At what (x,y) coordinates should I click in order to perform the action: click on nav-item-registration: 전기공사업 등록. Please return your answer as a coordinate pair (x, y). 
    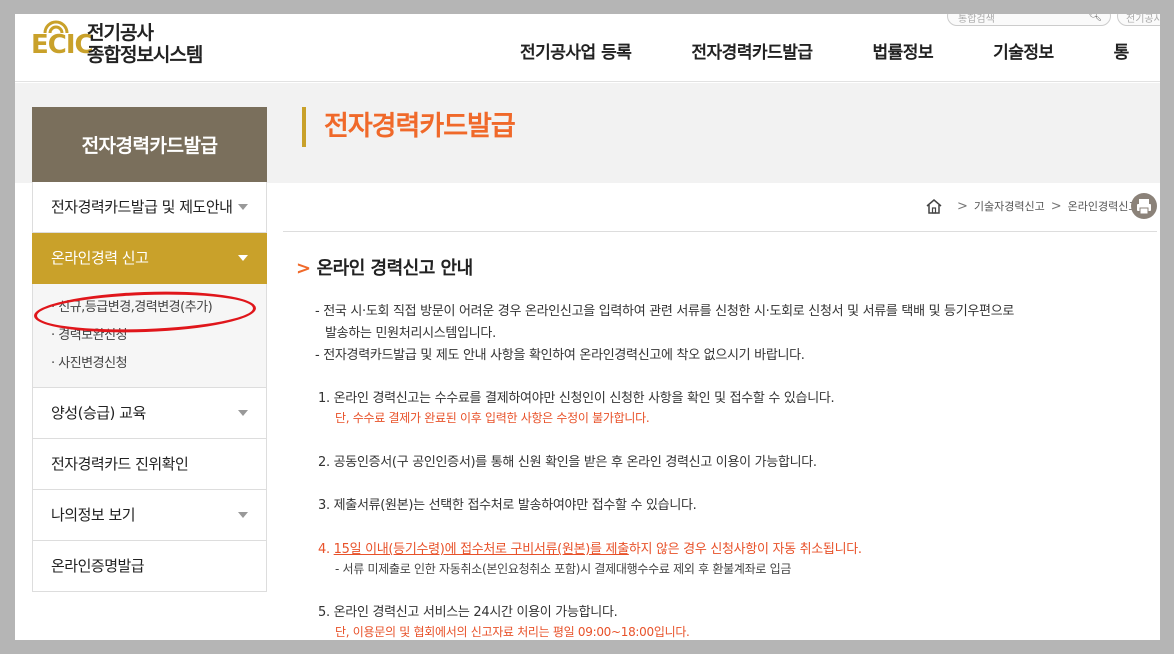
    Looking at the image, I should click on (576, 53).